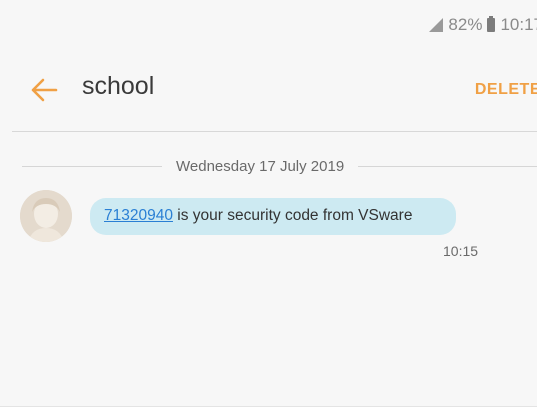  What do you see at coordinates (44, 90) in the screenshot?
I see `back-arrow-icon` at bounding box center [44, 90].